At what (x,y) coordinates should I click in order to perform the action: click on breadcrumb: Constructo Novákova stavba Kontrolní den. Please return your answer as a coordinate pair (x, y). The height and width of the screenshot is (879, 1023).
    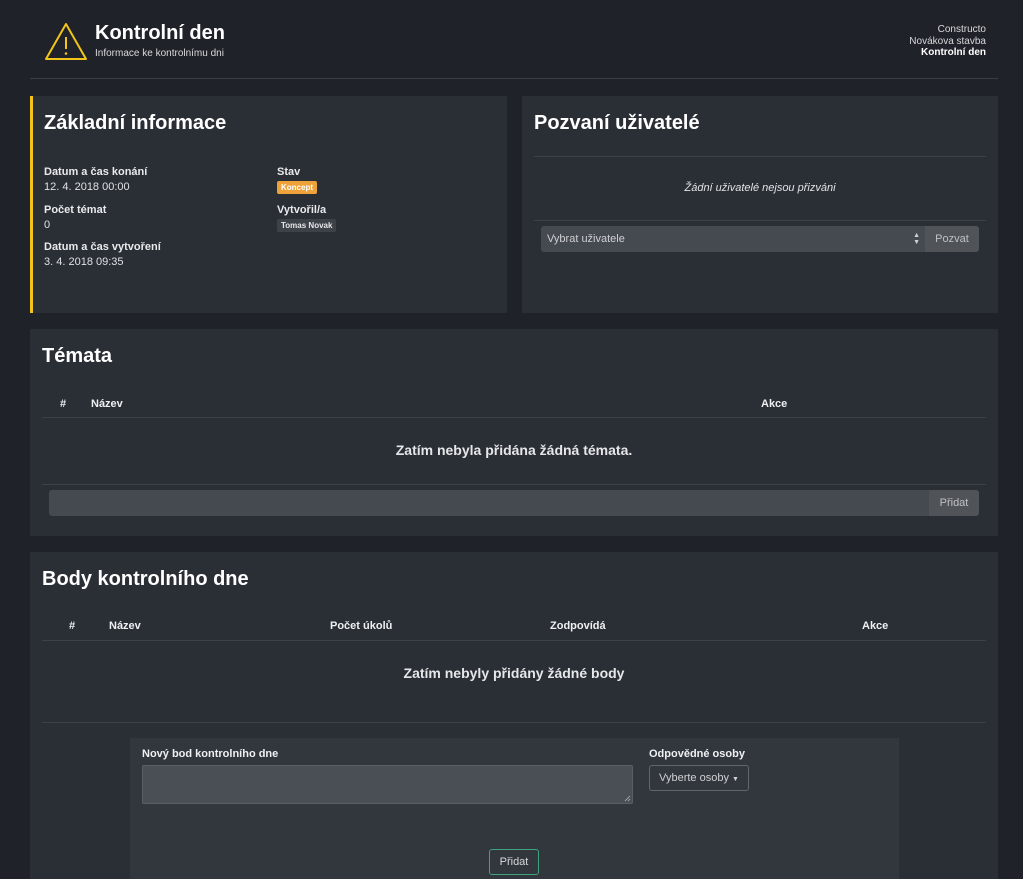
    Looking at the image, I should click on (947, 41).